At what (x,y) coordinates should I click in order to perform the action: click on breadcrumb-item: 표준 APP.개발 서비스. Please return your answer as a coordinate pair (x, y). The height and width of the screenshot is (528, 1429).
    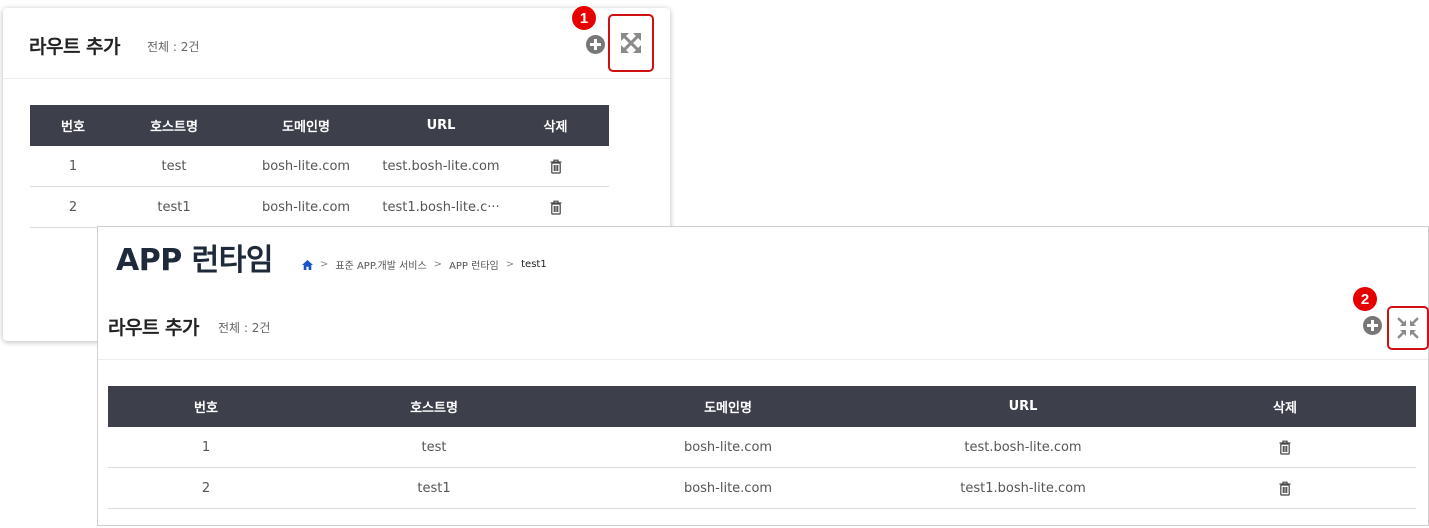
    Looking at the image, I should click on (380, 264).